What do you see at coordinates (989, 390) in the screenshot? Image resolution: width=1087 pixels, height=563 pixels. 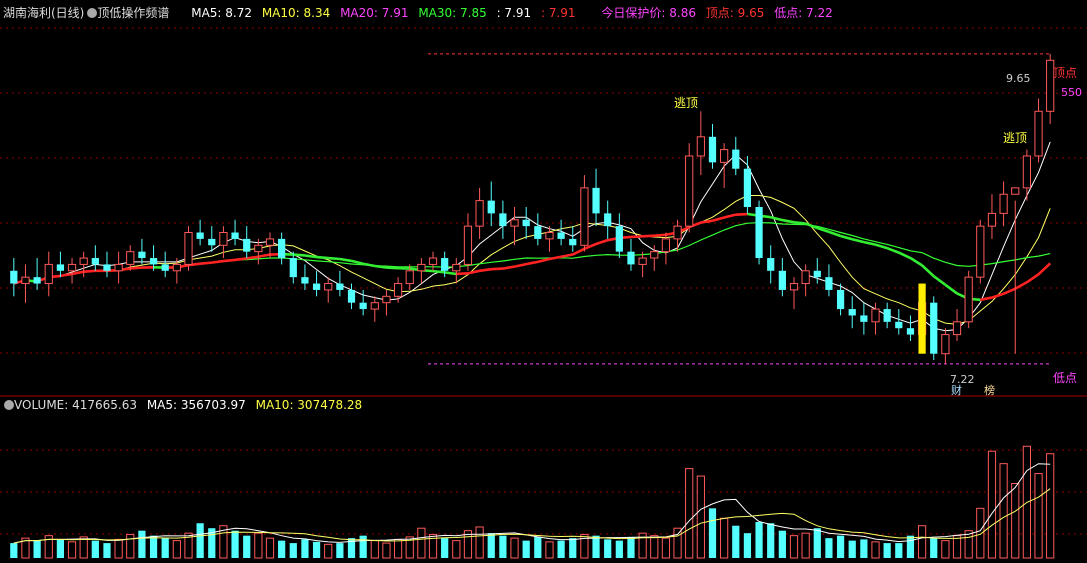 I see `rank-marker: 榜` at bounding box center [989, 390].